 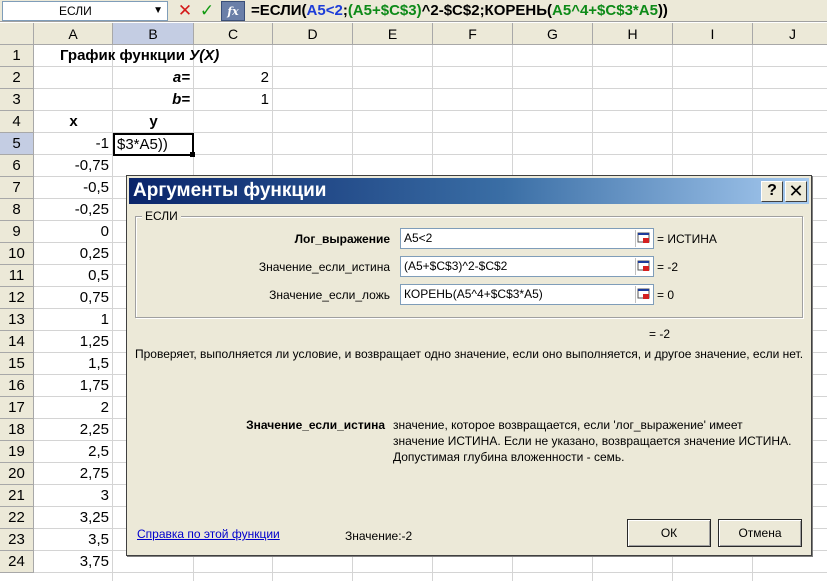 What do you see at coordinates (17, 496) in the screenshot?
I see `row-header: 21` at bounding box center [17, 496].